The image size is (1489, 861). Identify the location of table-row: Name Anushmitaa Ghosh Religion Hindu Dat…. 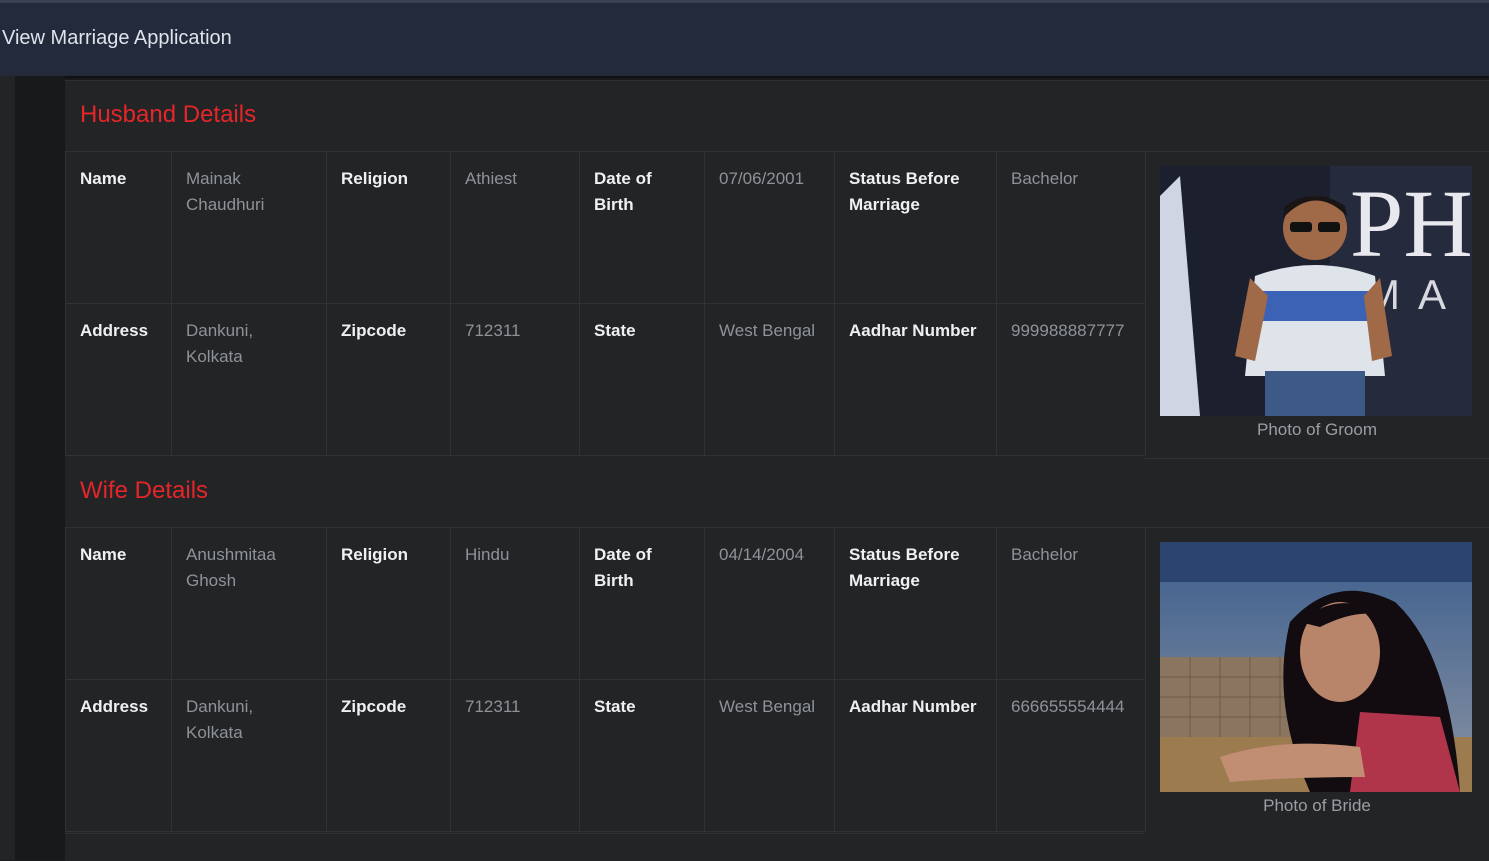
(605, 603).